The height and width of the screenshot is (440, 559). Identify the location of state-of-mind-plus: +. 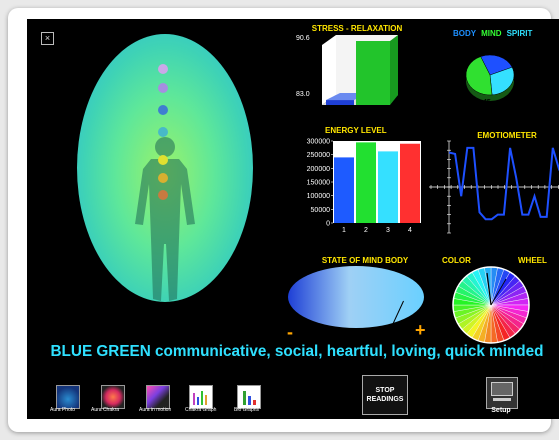
(420, 330).